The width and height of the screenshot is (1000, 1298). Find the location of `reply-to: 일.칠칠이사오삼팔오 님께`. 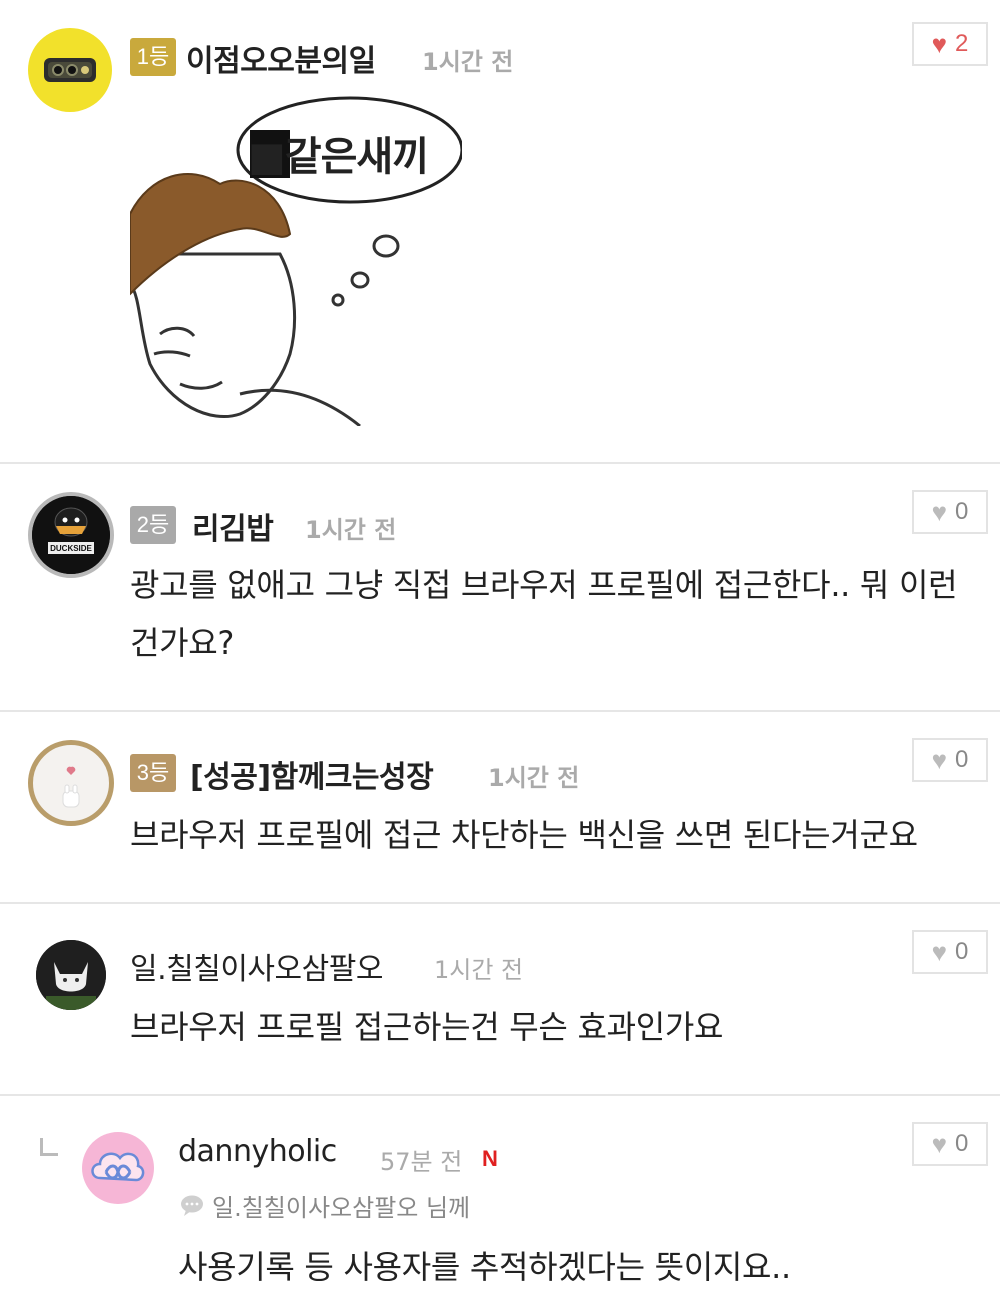

reply-to: 일.칠칠이사오삼팔오 님께 is located at coordinates (325, 1205).